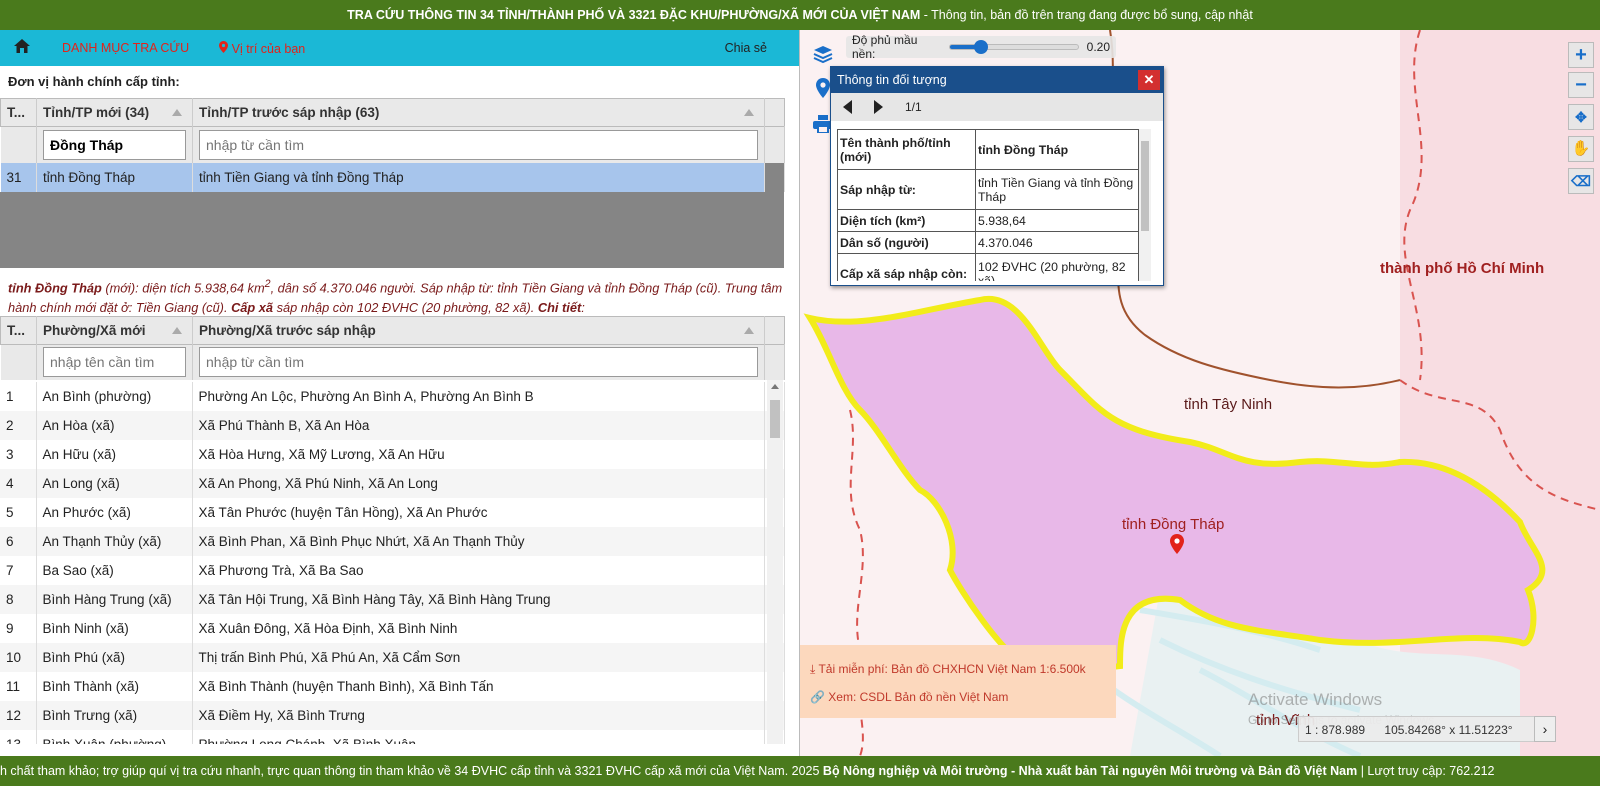 This screenshot has height=786, width=1600. I want to click on table-row: 2 An Hòa (xã) Xã Phú Thành B, Xã An Hòa, so click(392, 425).